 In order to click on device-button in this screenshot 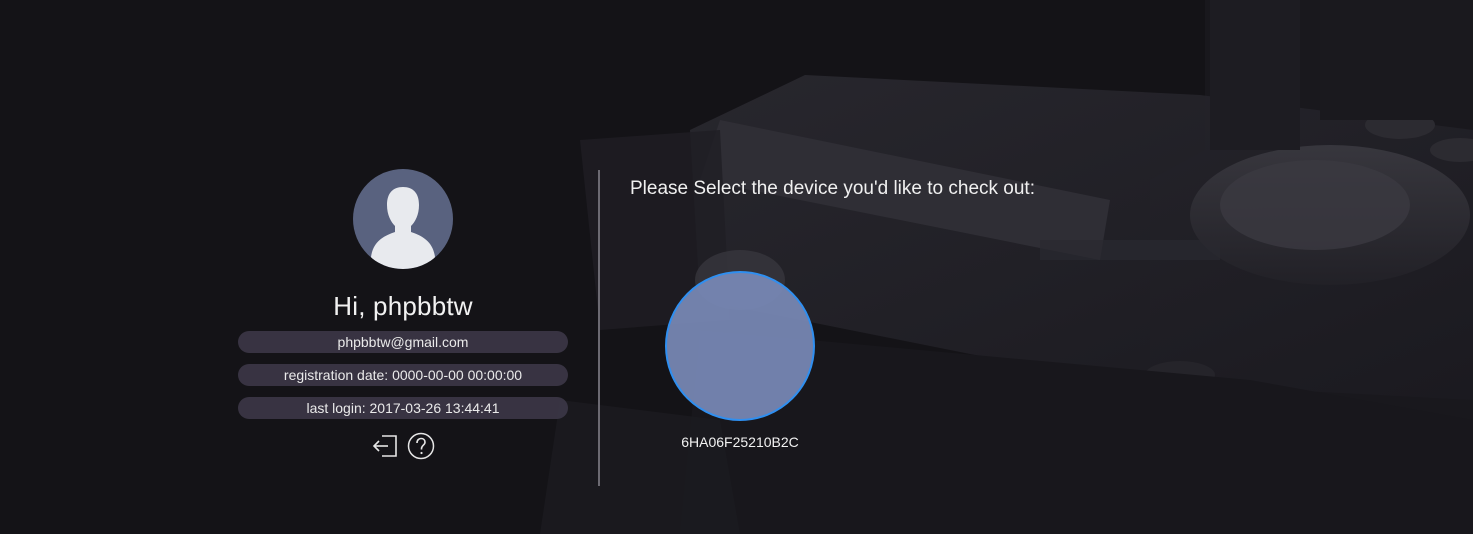, I will do `click(740, 346)`.